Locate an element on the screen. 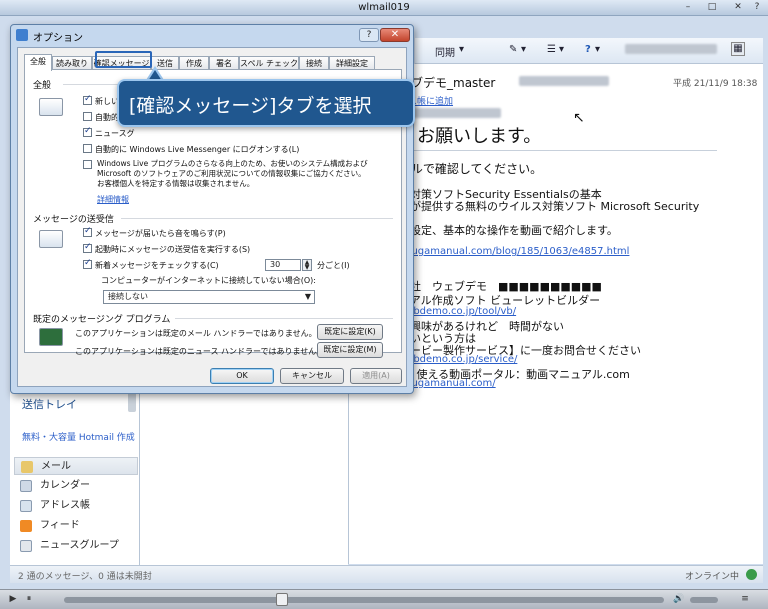 This screenshot has height=609, width=768. calendar-icon is located at coordinates (26, 486).